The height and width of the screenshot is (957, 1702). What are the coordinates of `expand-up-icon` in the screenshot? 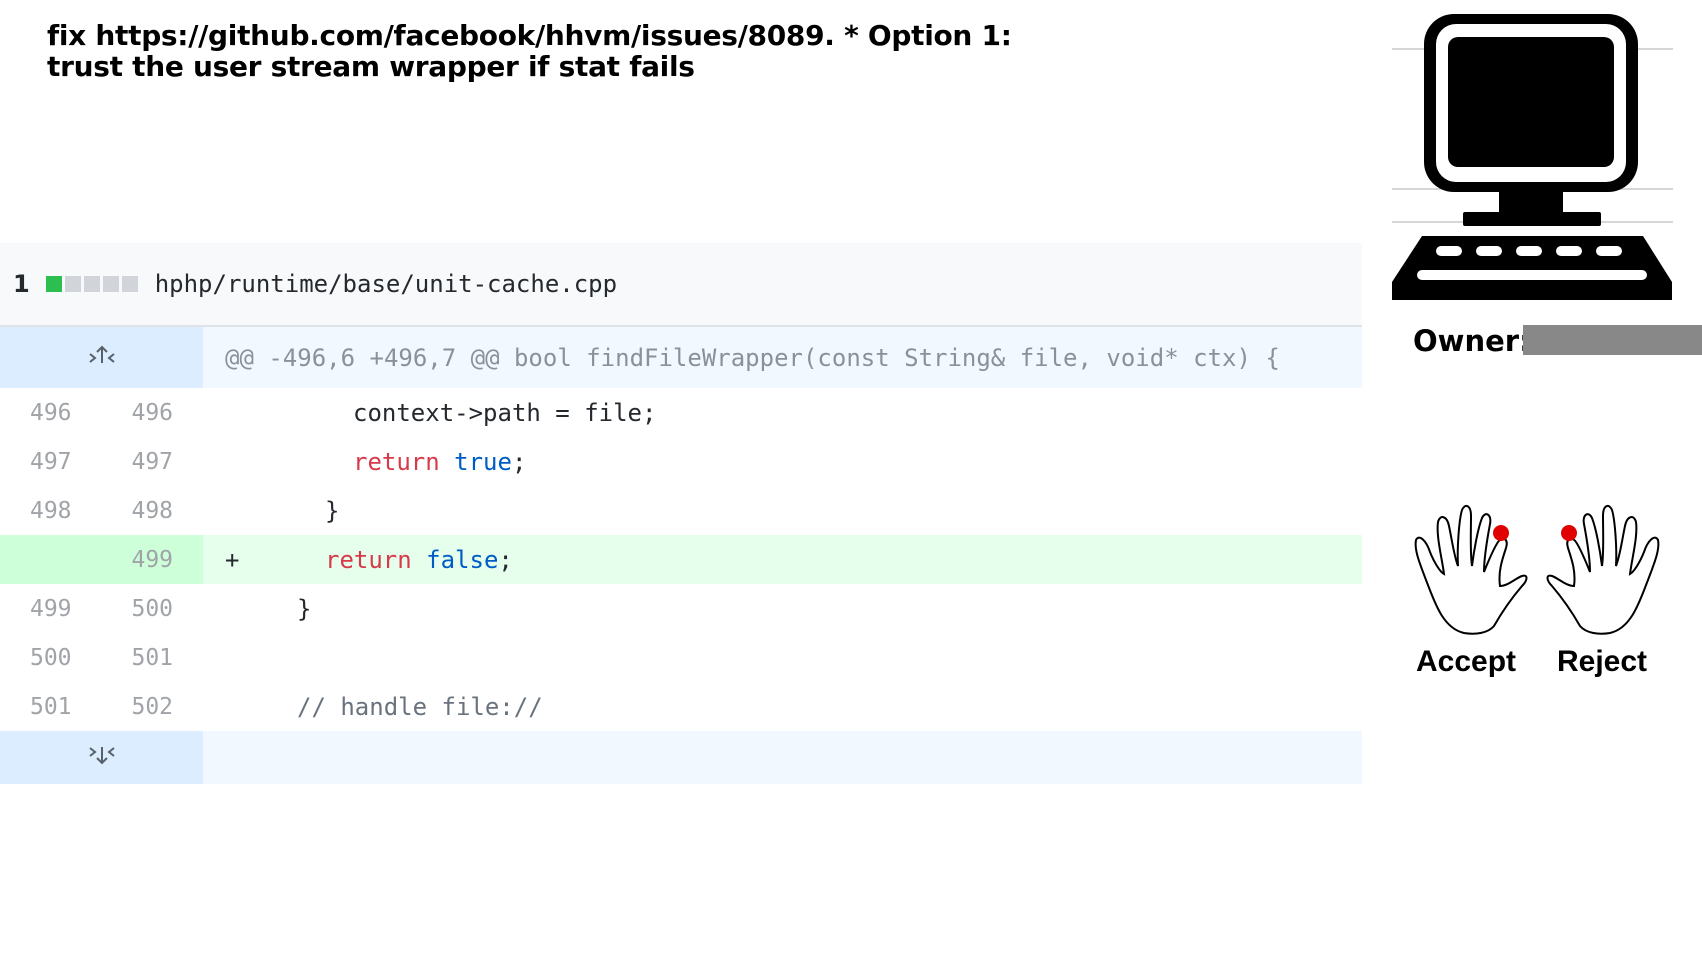 It's located at (102, 358).